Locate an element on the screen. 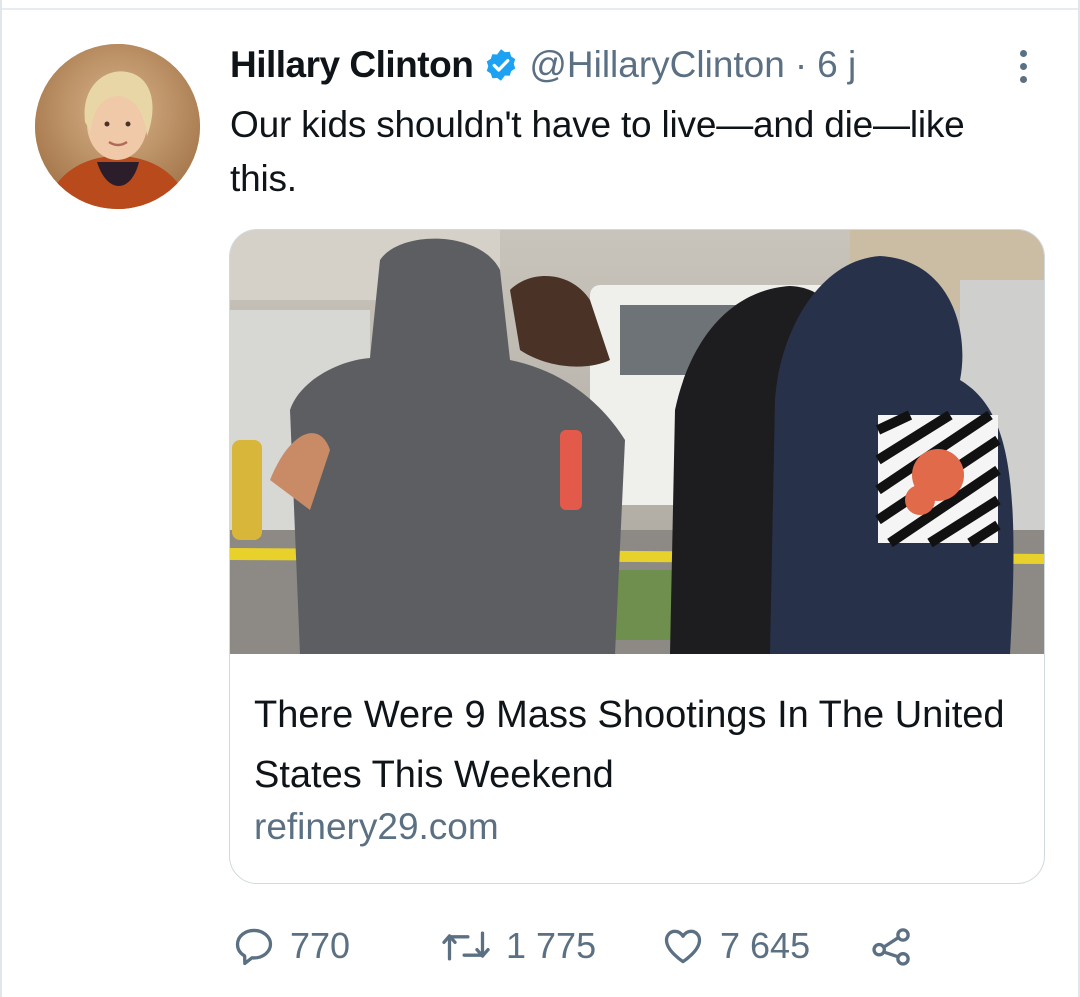 The width and height of the screenshot is (1080, 997). retweet-icon is located at coordinates (466, 946).